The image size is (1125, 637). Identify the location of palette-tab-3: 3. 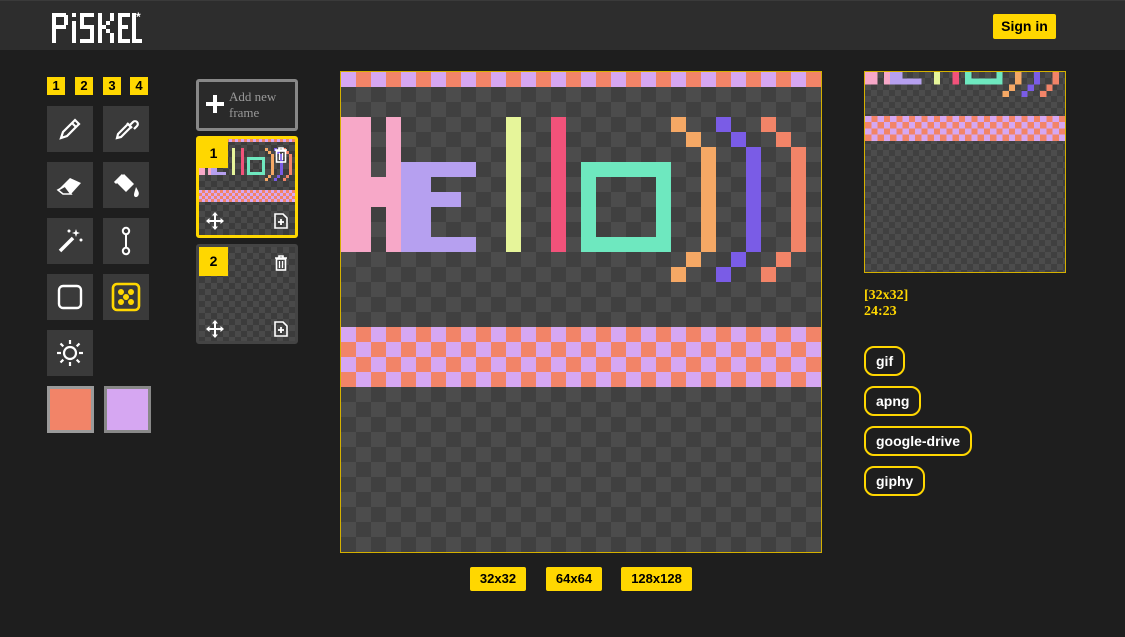
(112, 86).